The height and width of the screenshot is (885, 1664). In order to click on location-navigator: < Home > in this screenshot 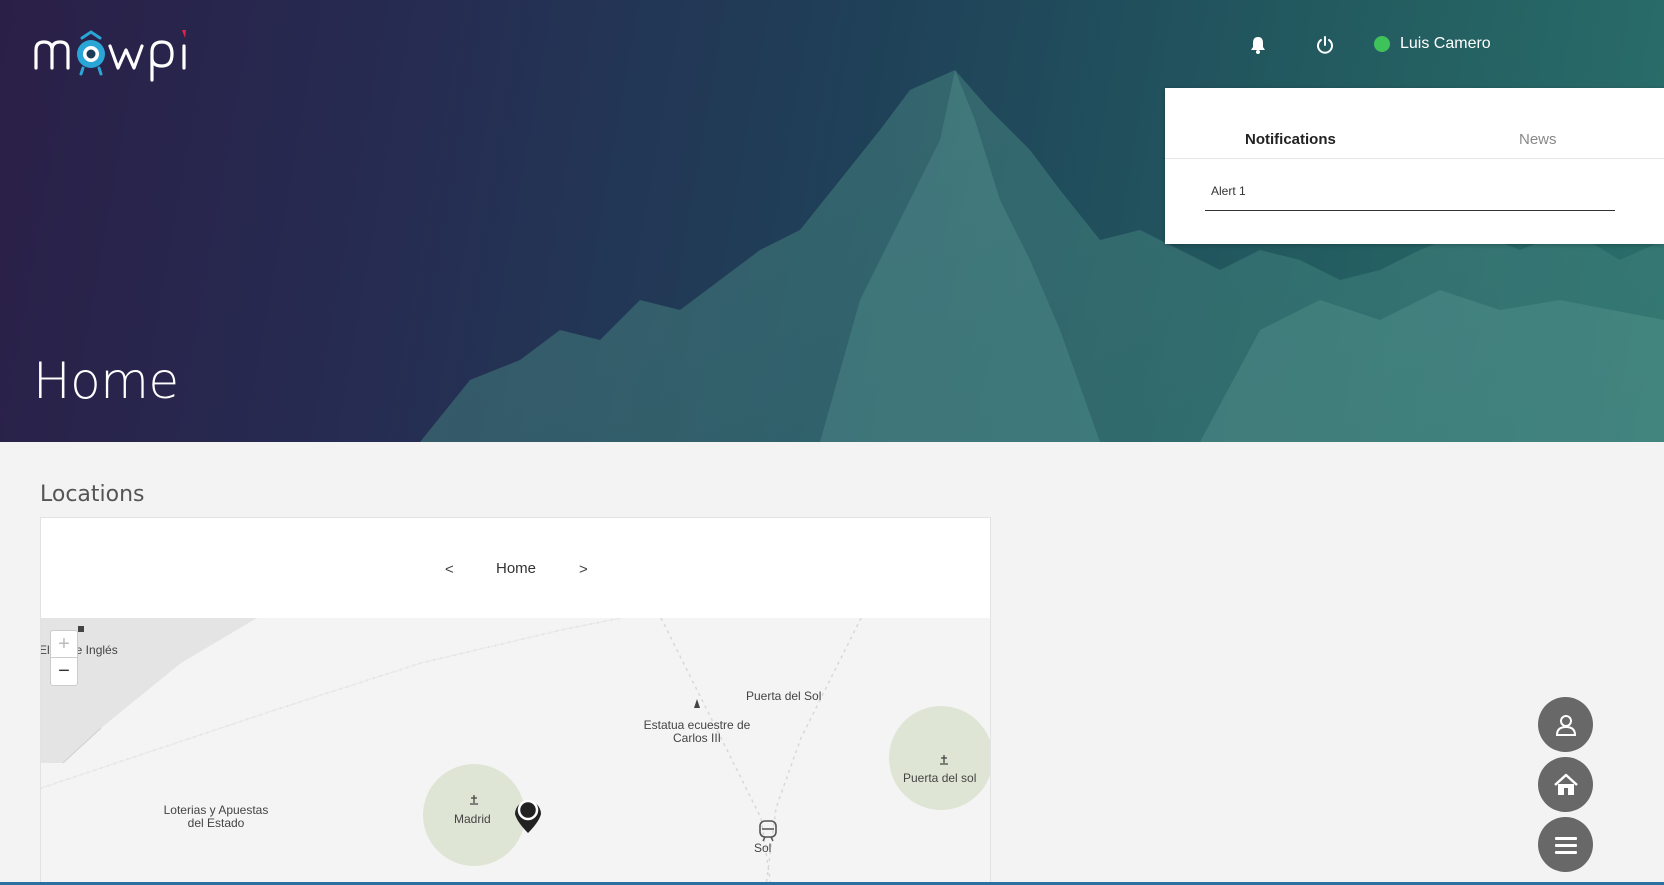, I will do `click(515, 568)`.